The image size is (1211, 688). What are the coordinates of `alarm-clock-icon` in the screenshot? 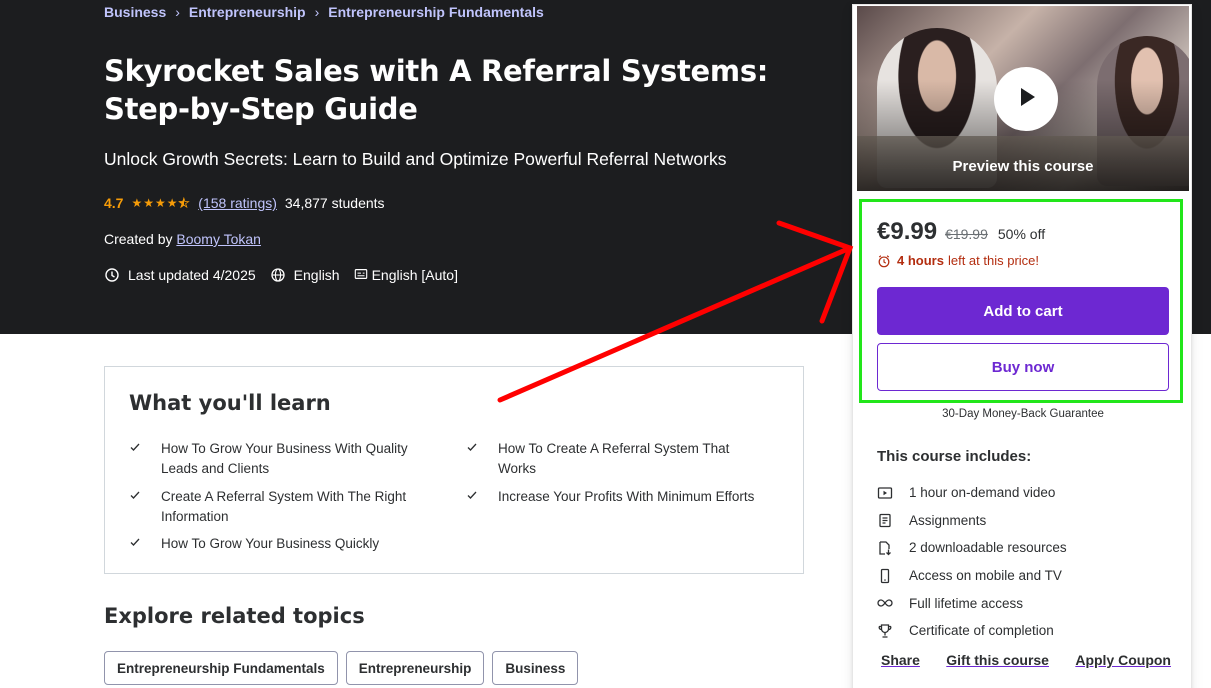 It's located at (884, 261).